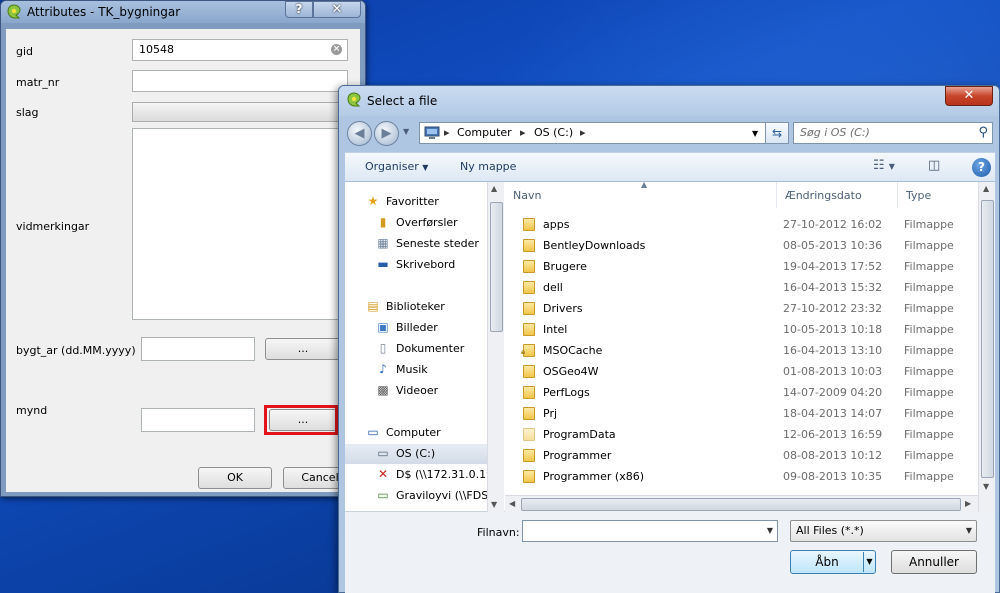 The height and width of the screenshot is (593, 1000). What do you see at coordinates (833, 413) in the screenshot?
I see `file-date: 18-04-2013 14:07` at bounding box center [833, 413].